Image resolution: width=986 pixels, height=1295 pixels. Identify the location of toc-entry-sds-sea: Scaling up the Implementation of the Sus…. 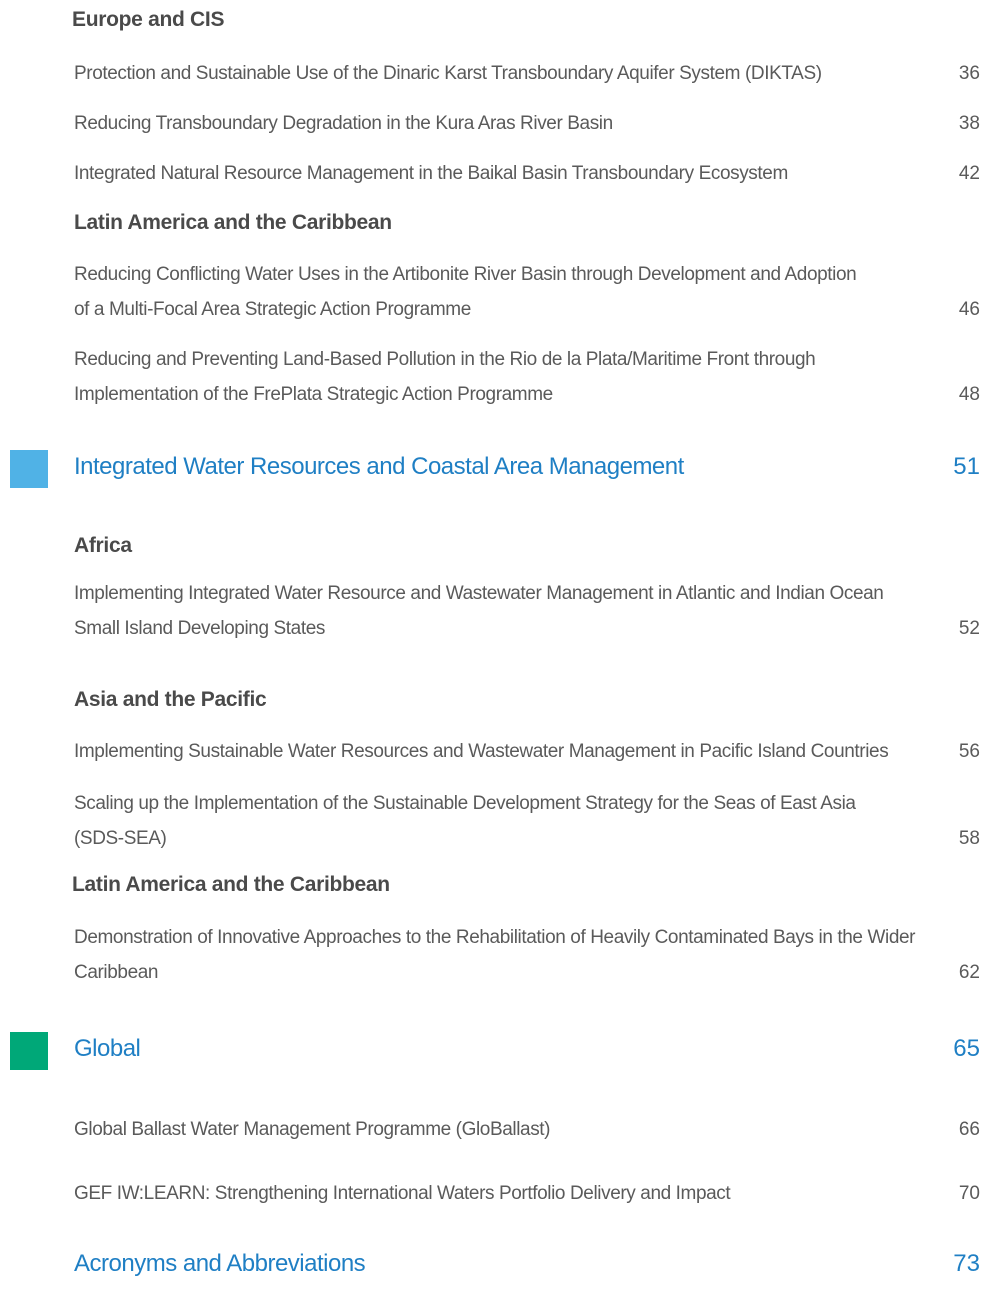
(489, 821).